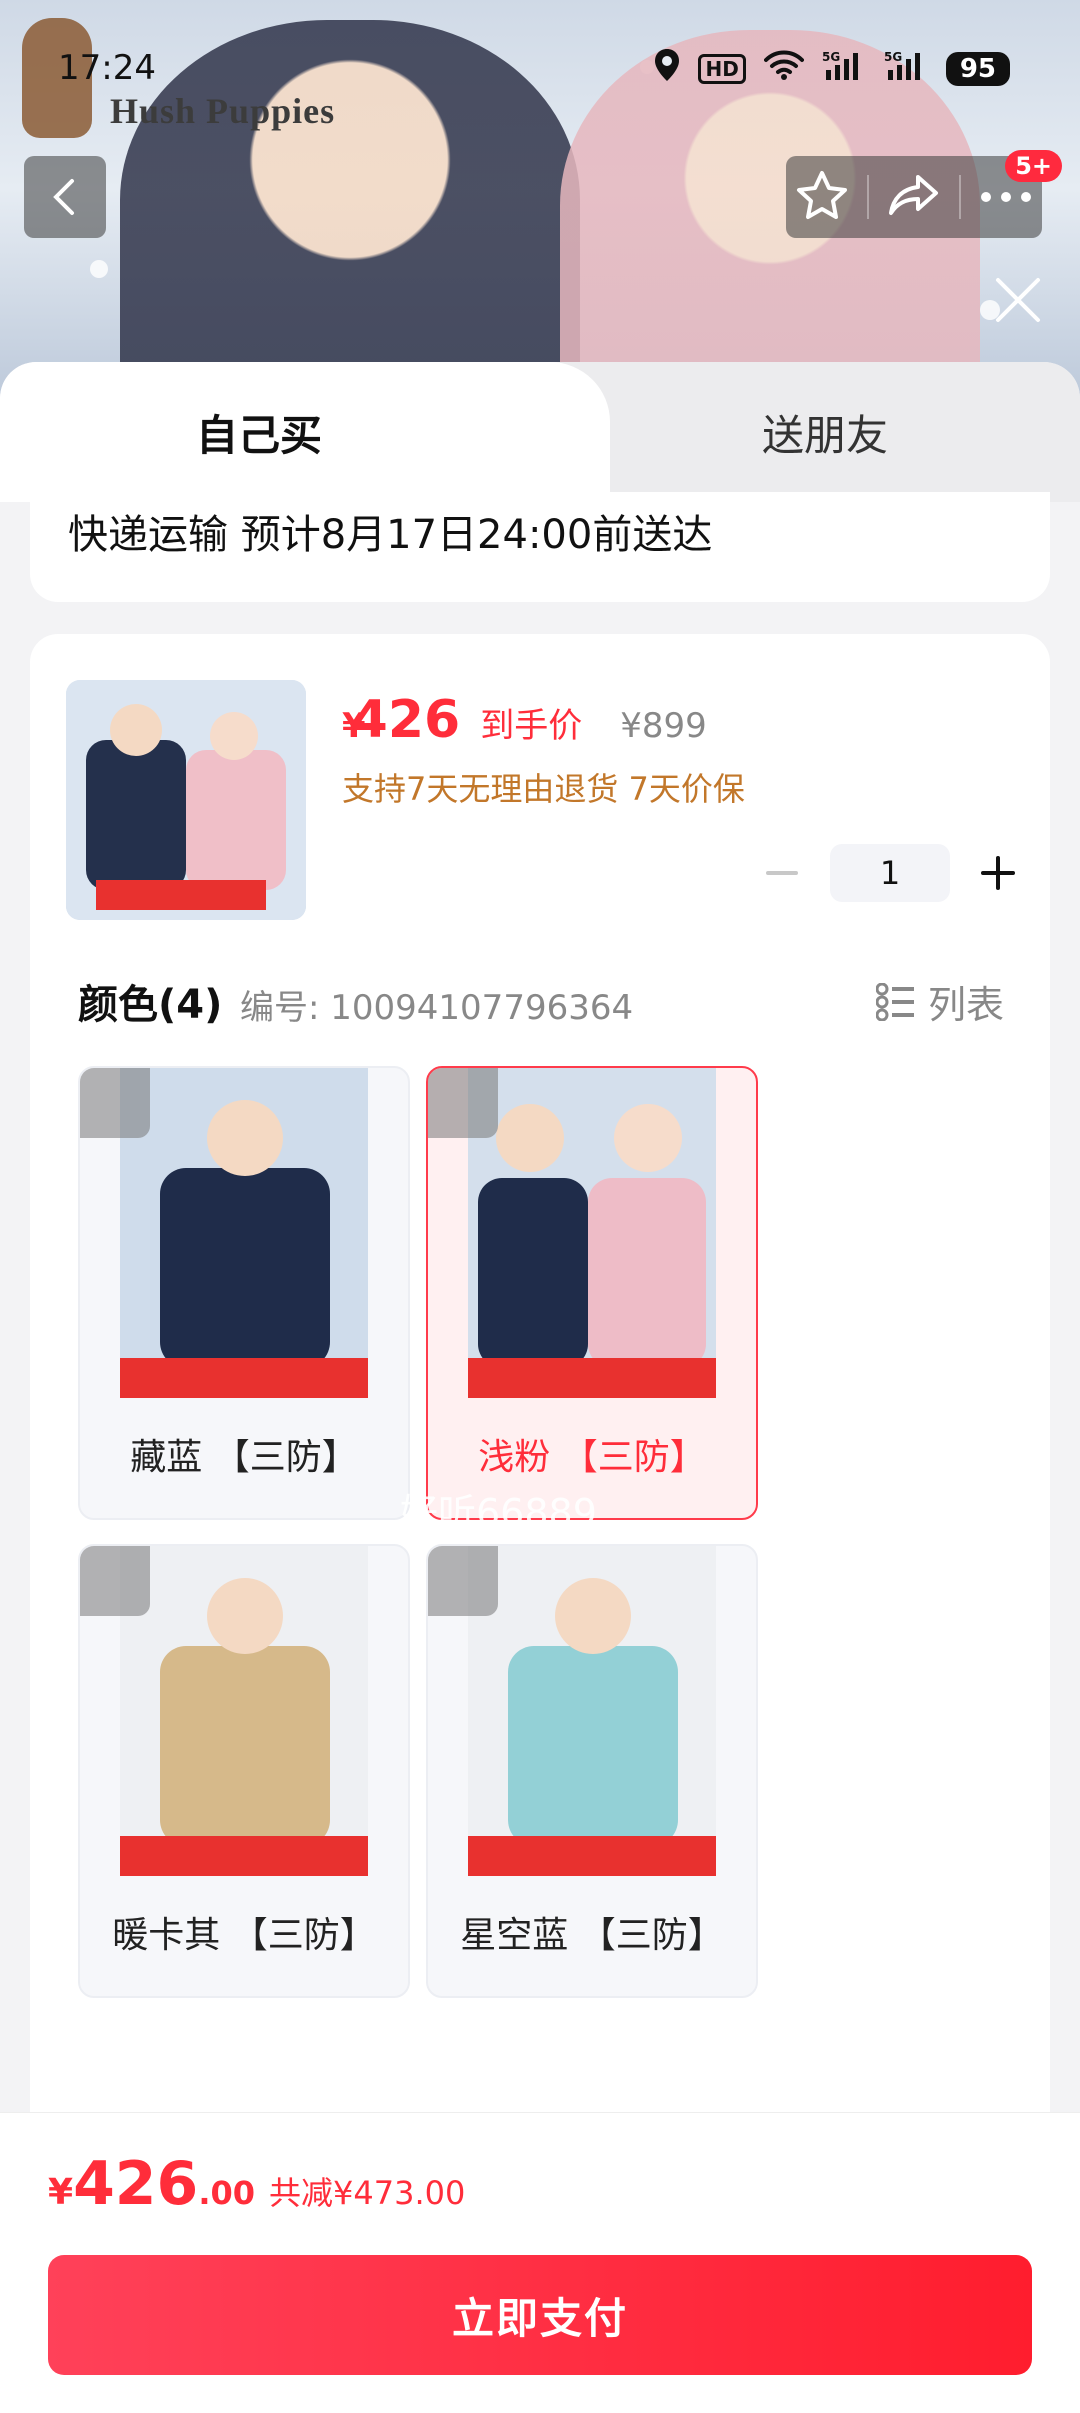 The height and width of the screenshot is (2413, 1080). I want to click on quantity-input: 1, so click(890, 873).